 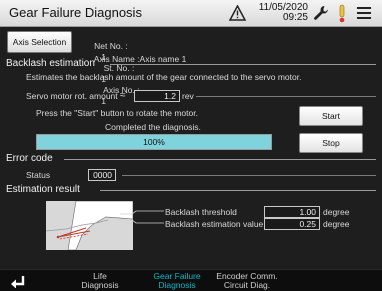 What do you see at coordinates (102, 175) in the screenshot?
I see `status-value: 0000` at bounding box center [102, 175].